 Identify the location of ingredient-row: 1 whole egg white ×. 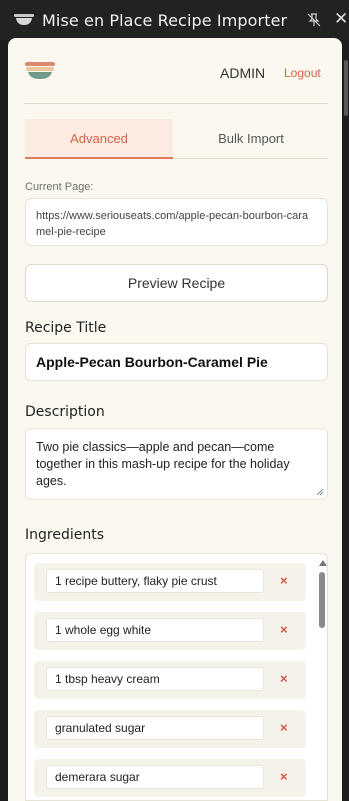
(170, 631).